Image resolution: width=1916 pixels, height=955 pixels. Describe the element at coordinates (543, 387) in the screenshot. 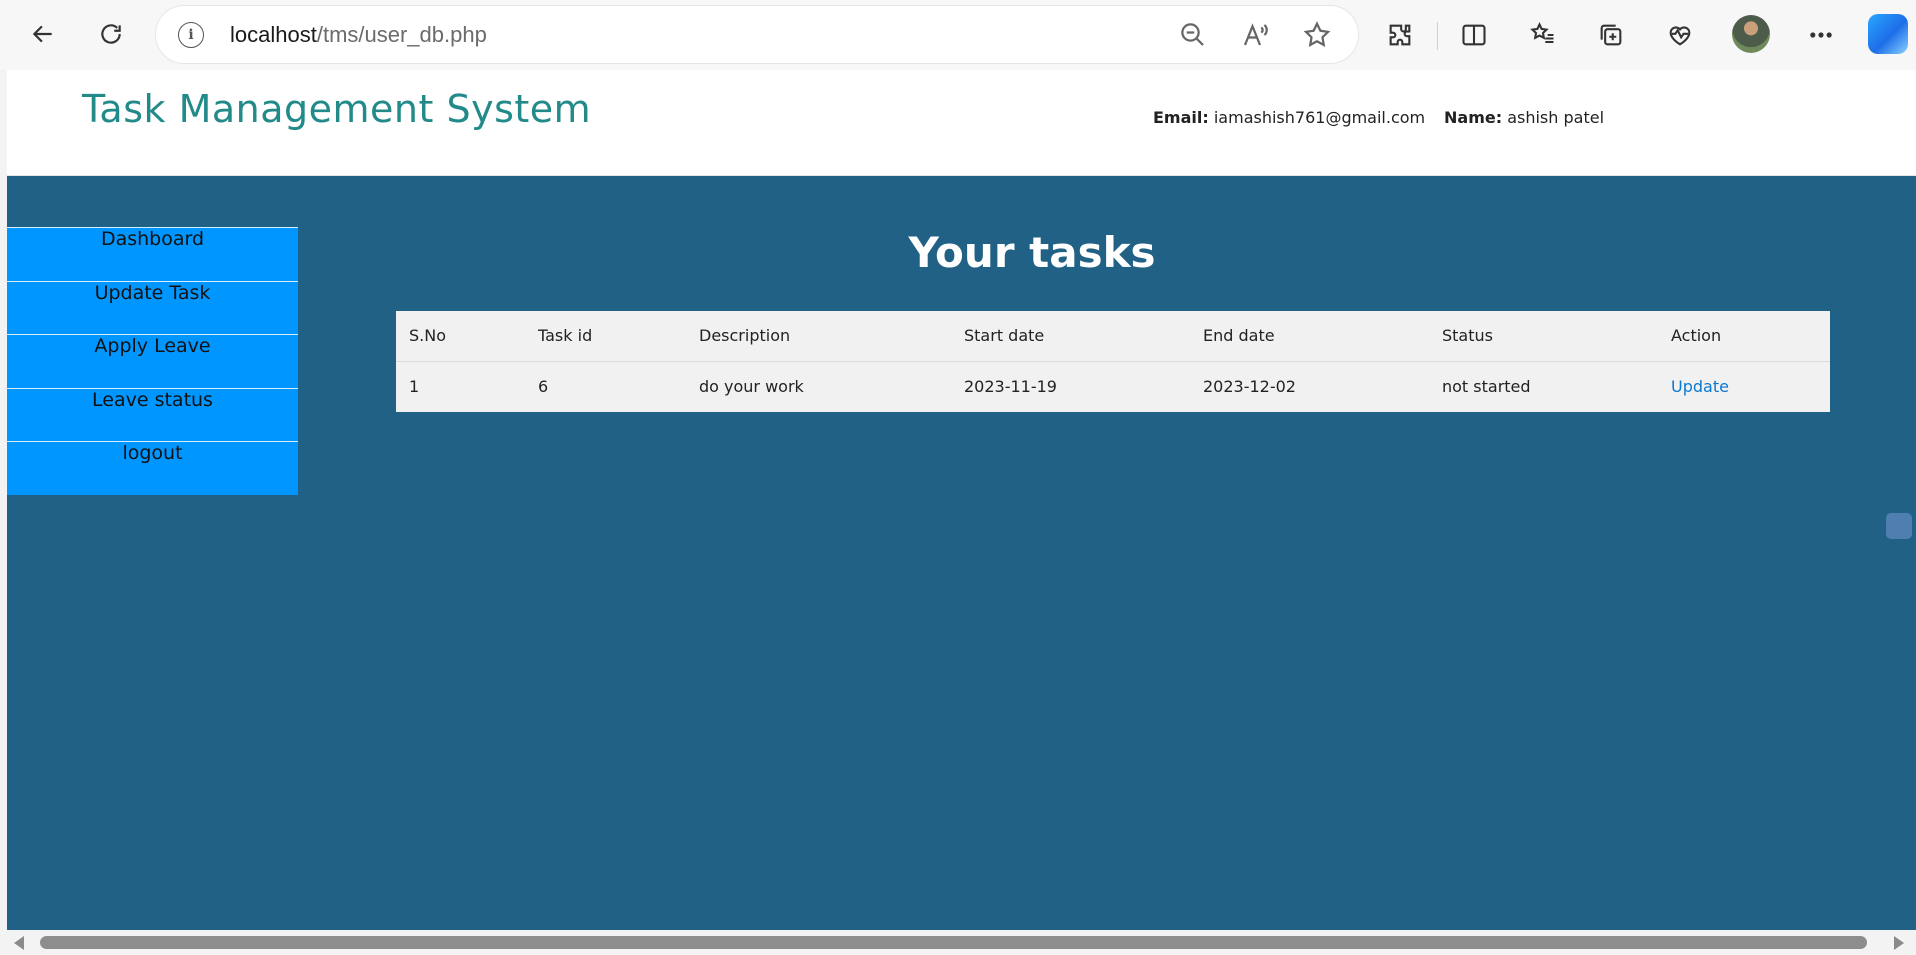

I see `cell-task-id: 6` at that location.